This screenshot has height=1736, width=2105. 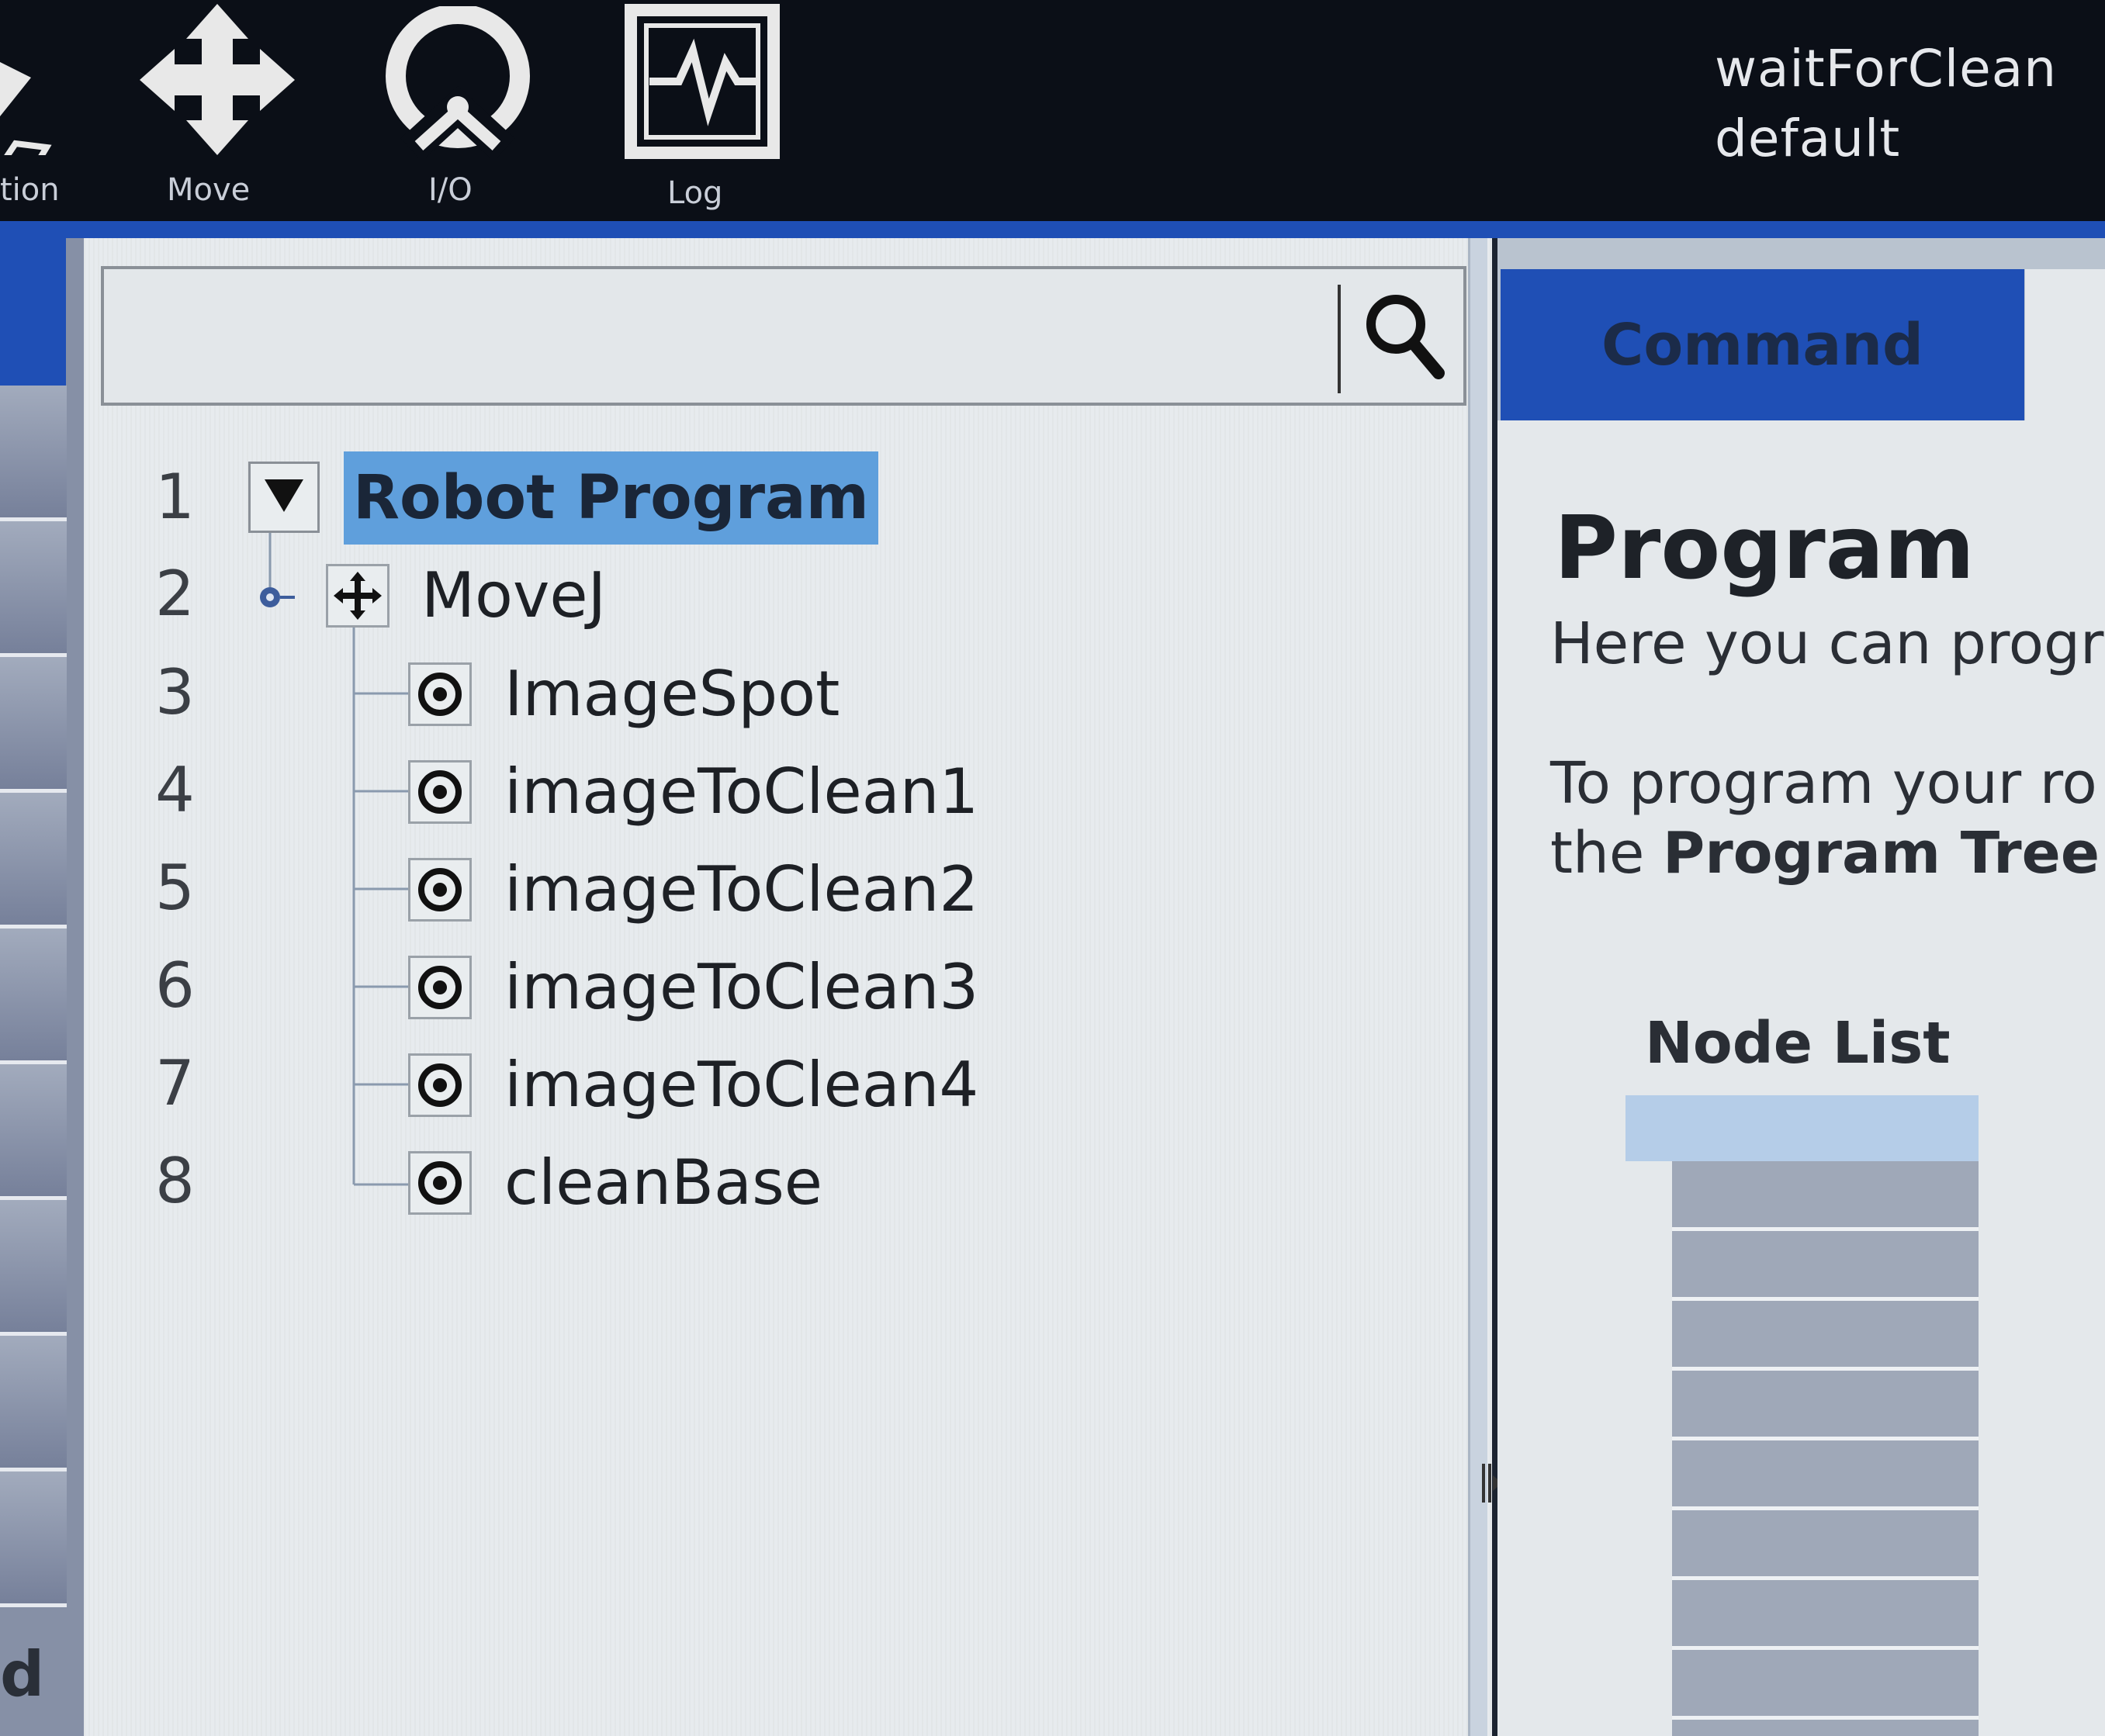 What do you see at coordinates (702, 81) in the screenshot?
I see `log-icon` at bounding box center [702, 81].